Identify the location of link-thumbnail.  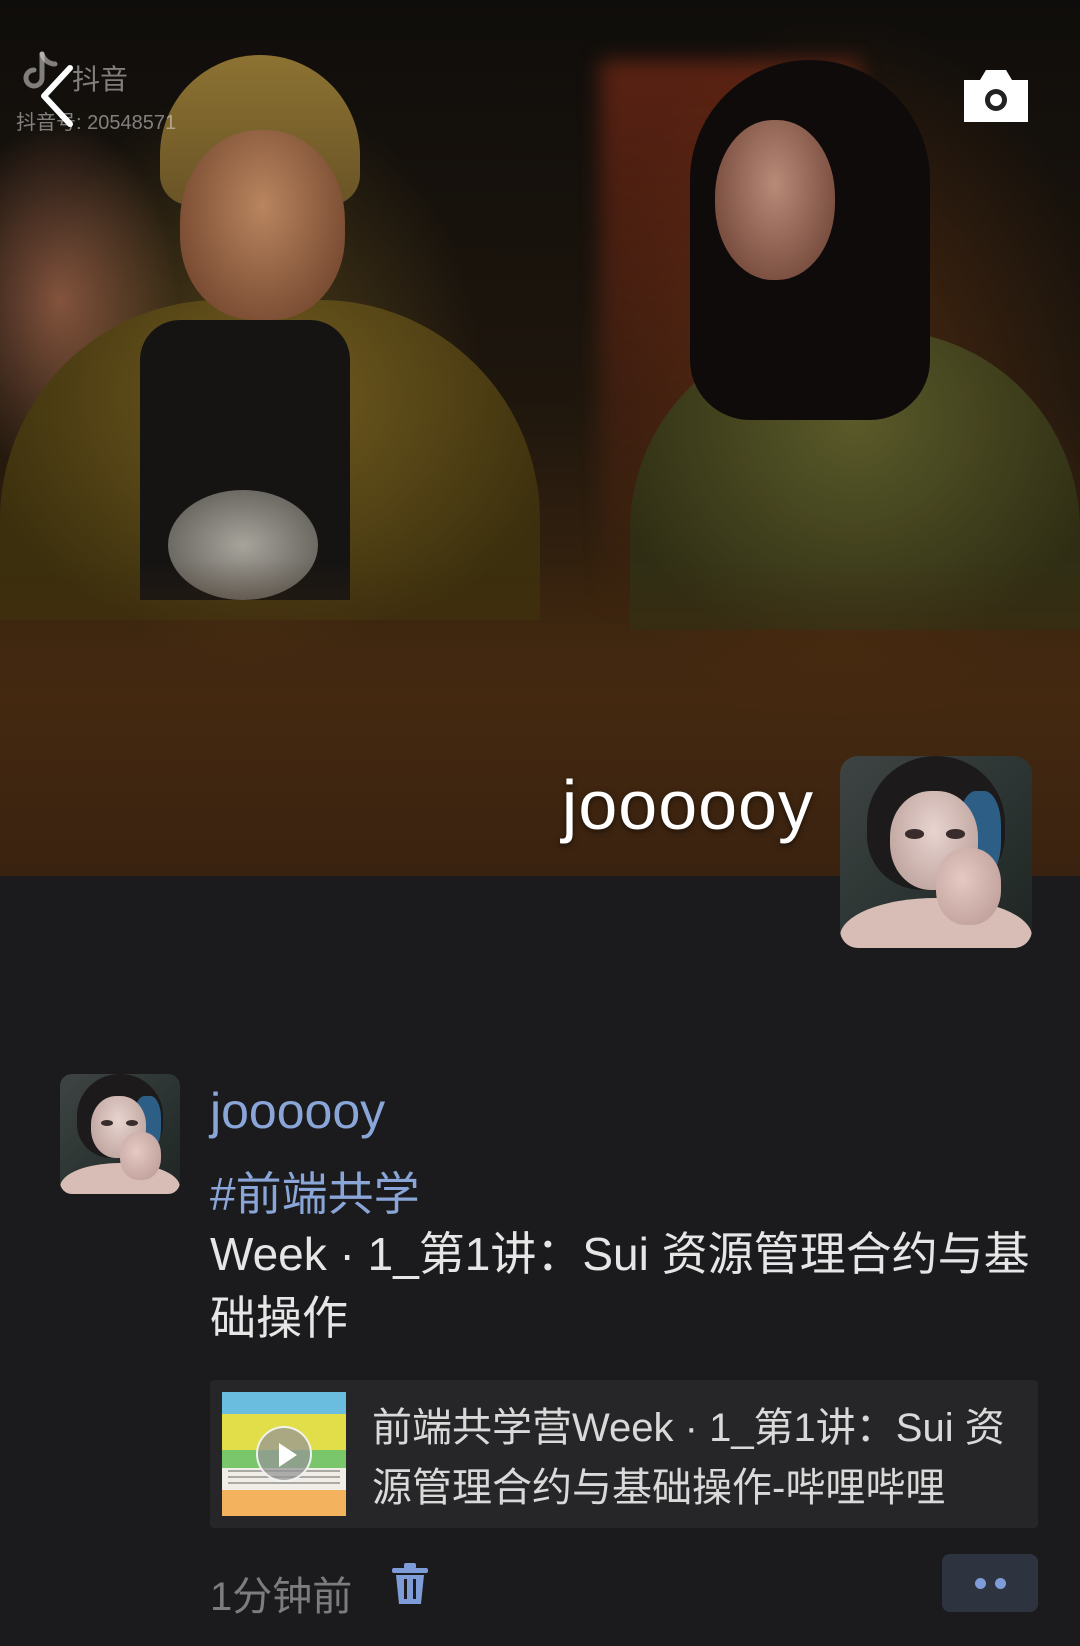
(284, 1454).